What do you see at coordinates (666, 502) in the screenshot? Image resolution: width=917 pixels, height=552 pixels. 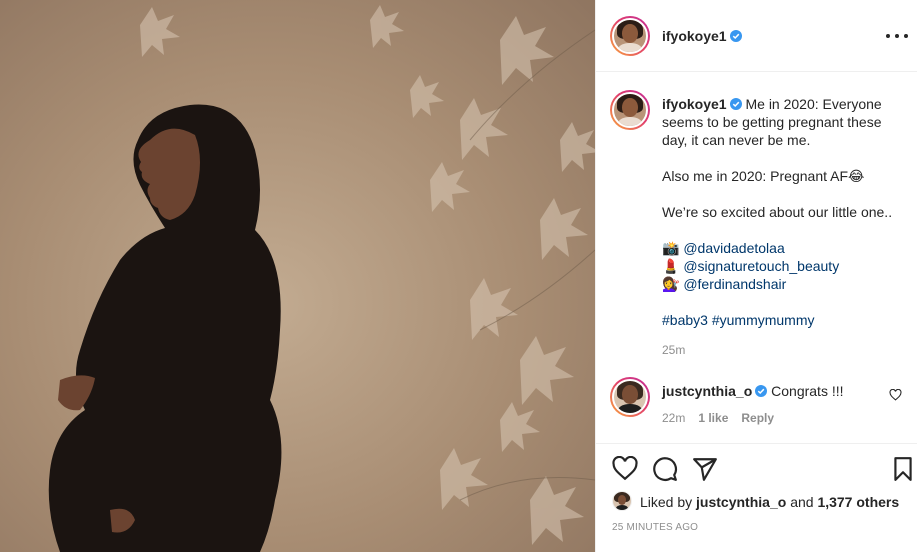 I see `liked-by-label: Liked by` at bounding box center [666, 502].